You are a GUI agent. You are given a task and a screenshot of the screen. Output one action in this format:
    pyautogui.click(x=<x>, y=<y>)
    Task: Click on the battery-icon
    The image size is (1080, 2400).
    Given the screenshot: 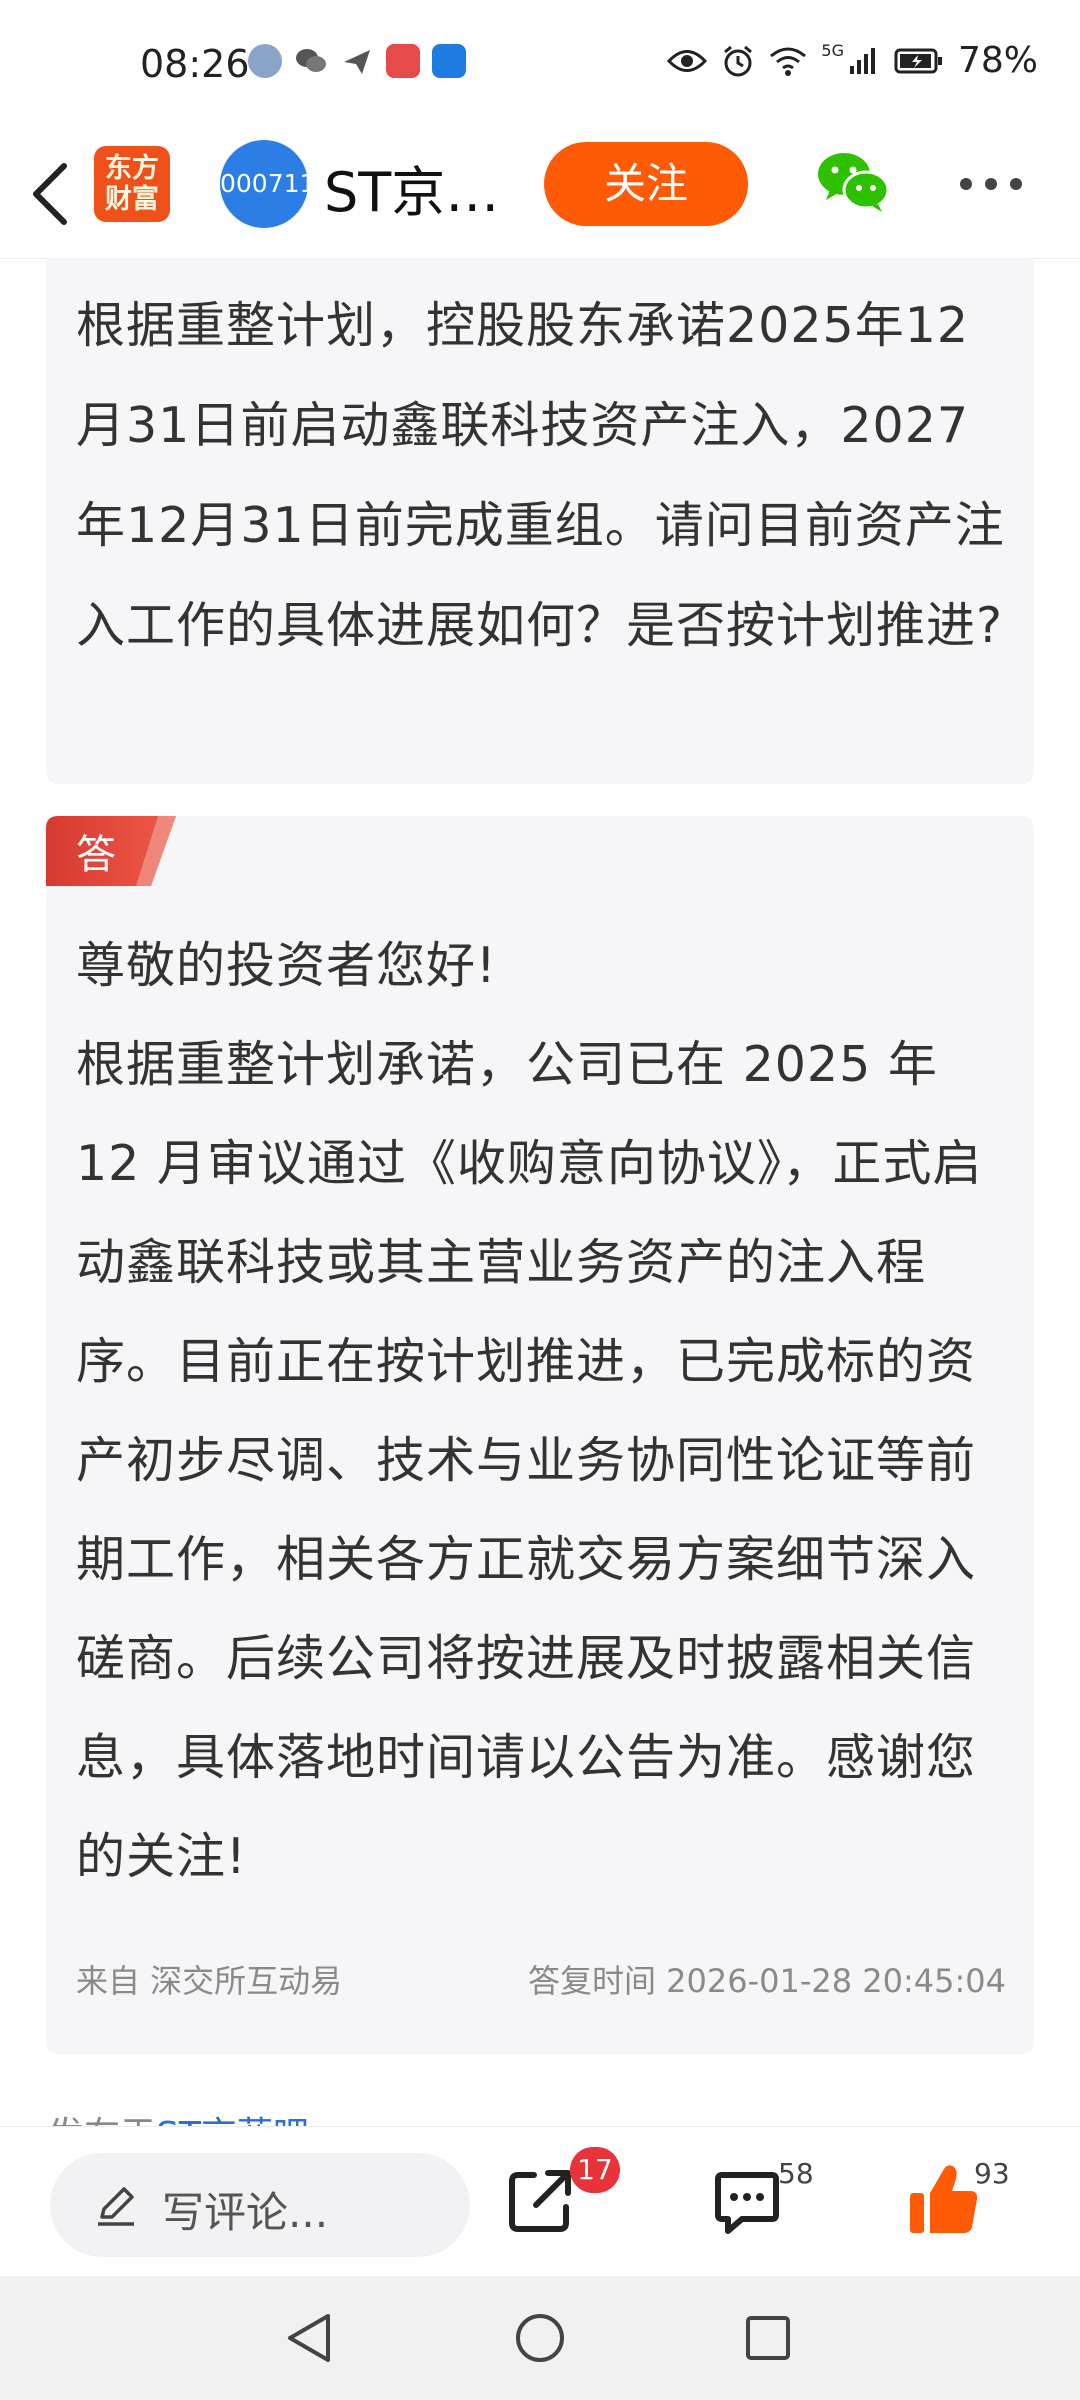 What is the action you would take?
    pyautogui.click(x=918, y=60)
    